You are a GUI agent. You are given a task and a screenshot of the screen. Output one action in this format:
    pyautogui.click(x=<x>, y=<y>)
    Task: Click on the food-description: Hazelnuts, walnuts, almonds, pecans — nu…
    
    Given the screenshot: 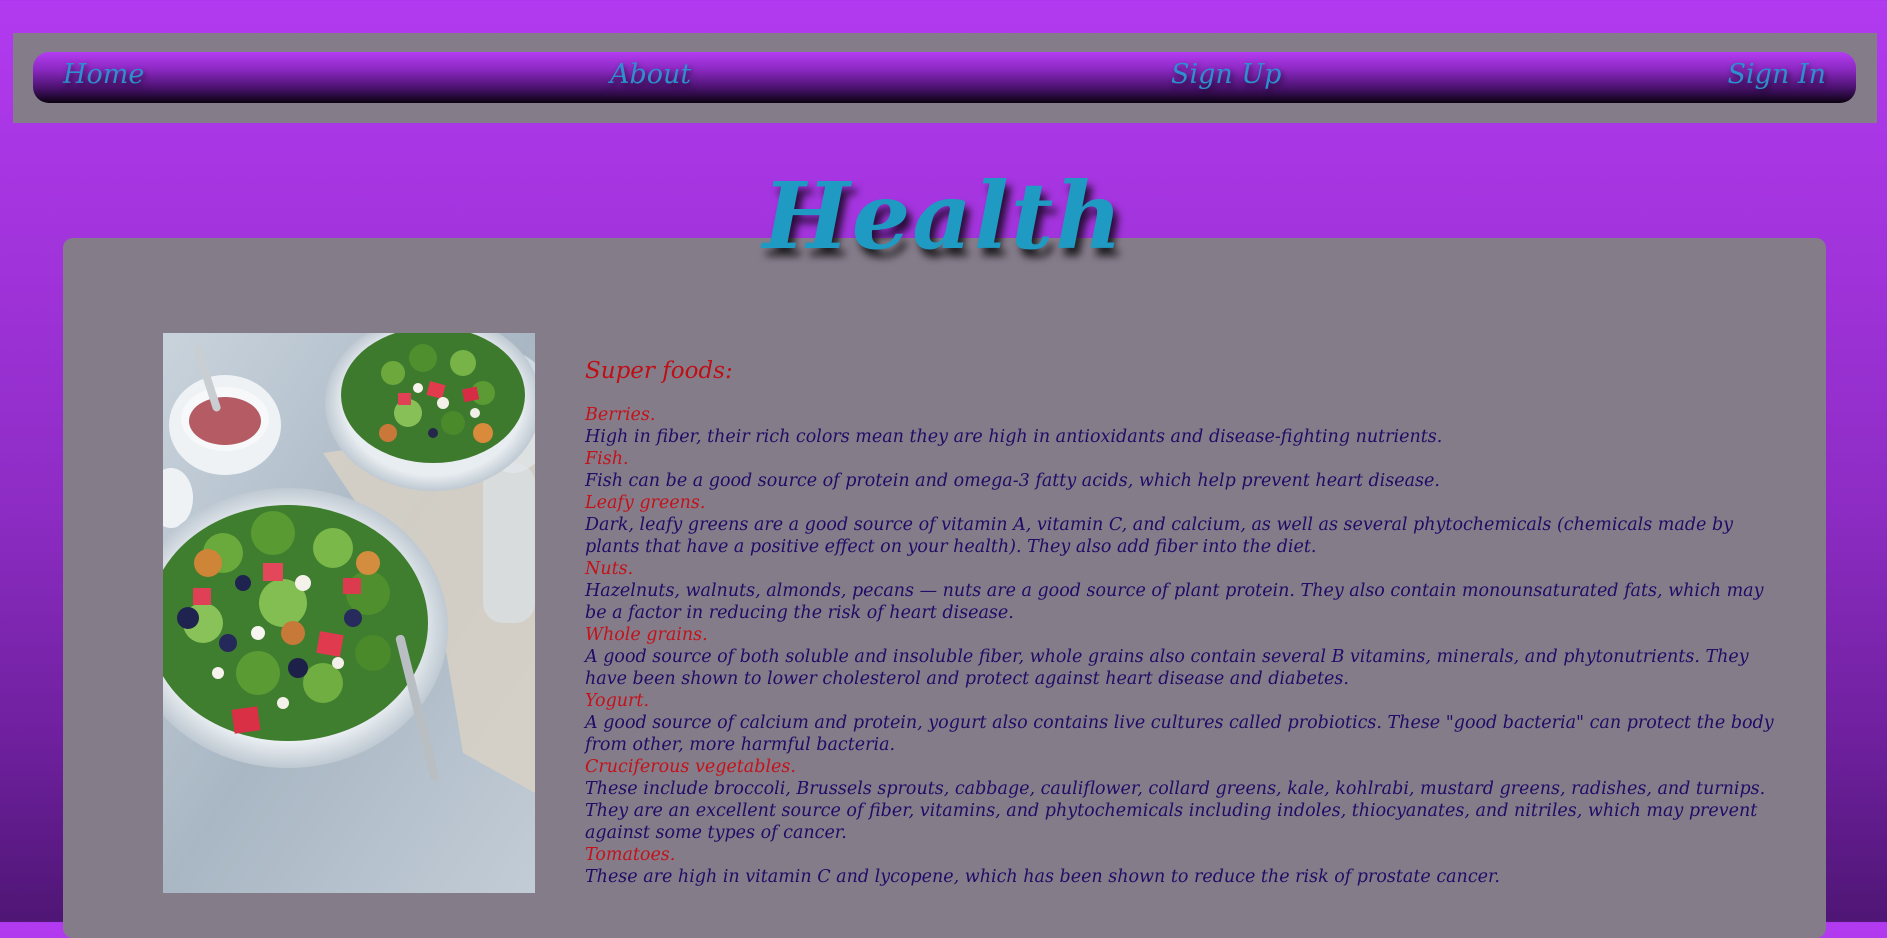 What is the action you would take?
    pyautogui.click(x=1174, y=602)
    